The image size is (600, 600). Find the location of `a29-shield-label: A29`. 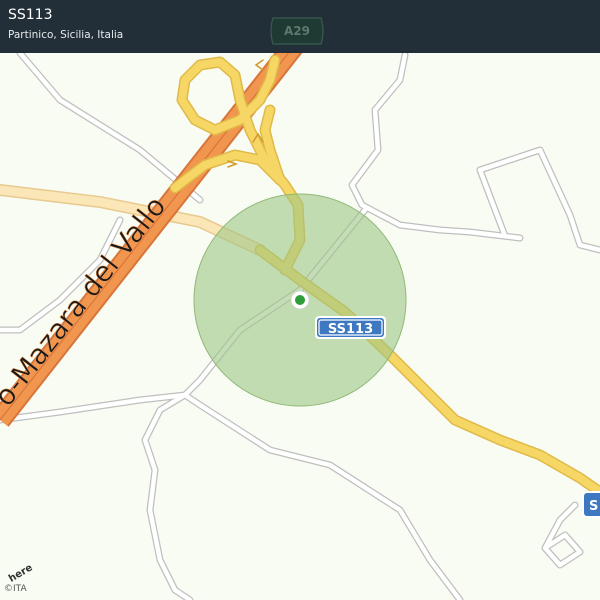

a29-shield-label: A29 is located at coordinates (297, 31).